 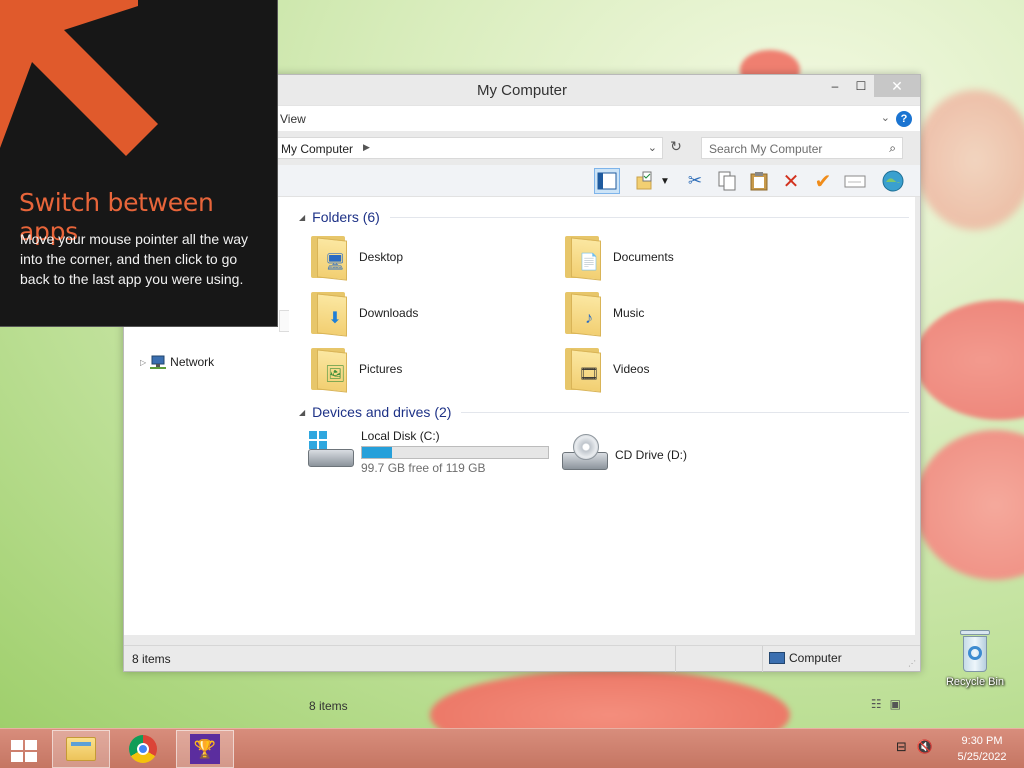 I want to click on folder-tile-desktop: 🖥 Desktop, so click(x=424, y=257).